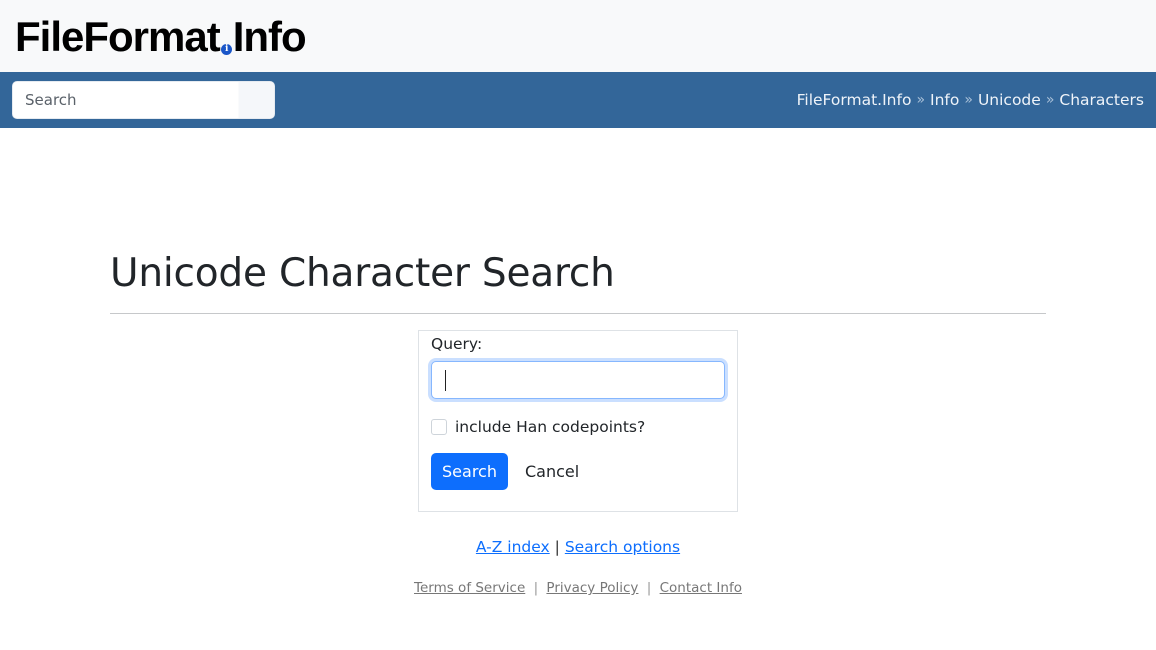  Describe the element at coordinates (362, 273) in the screenshot. I see `page-title: Unicode Character Search` at that location.